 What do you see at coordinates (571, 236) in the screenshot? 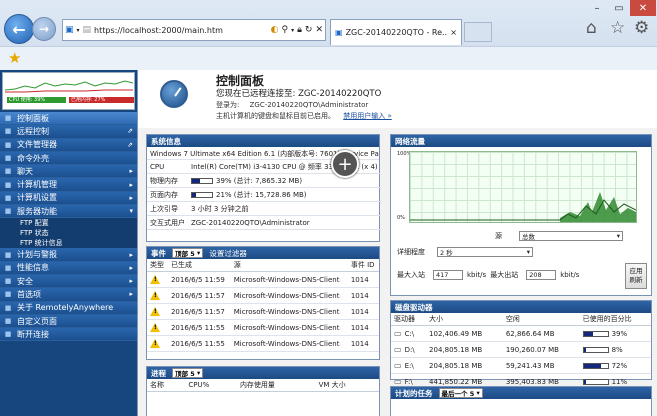
I see `net-source-select: 总数 ▾` at bounding box center [571, 236].